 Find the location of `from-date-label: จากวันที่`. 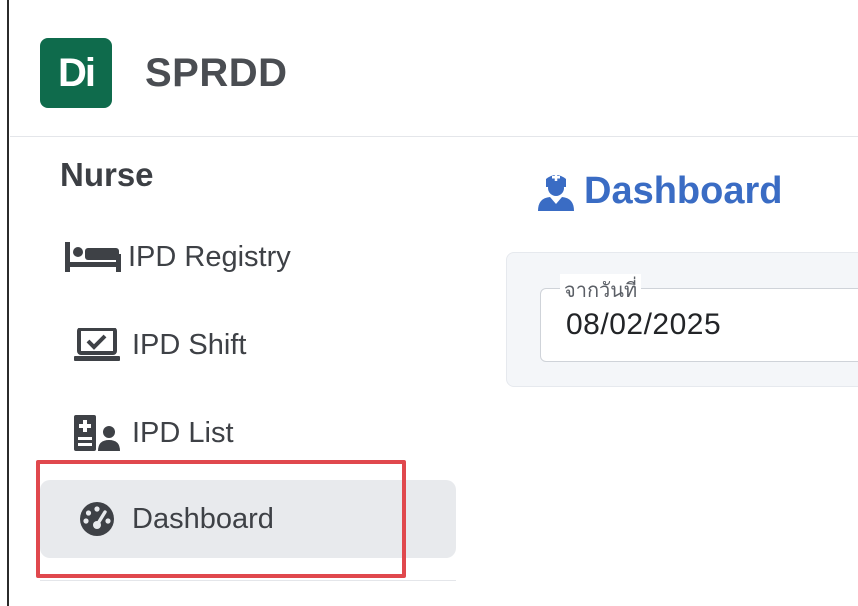

from-date-label: จากวันที่ is located at coordinates (601, 290).